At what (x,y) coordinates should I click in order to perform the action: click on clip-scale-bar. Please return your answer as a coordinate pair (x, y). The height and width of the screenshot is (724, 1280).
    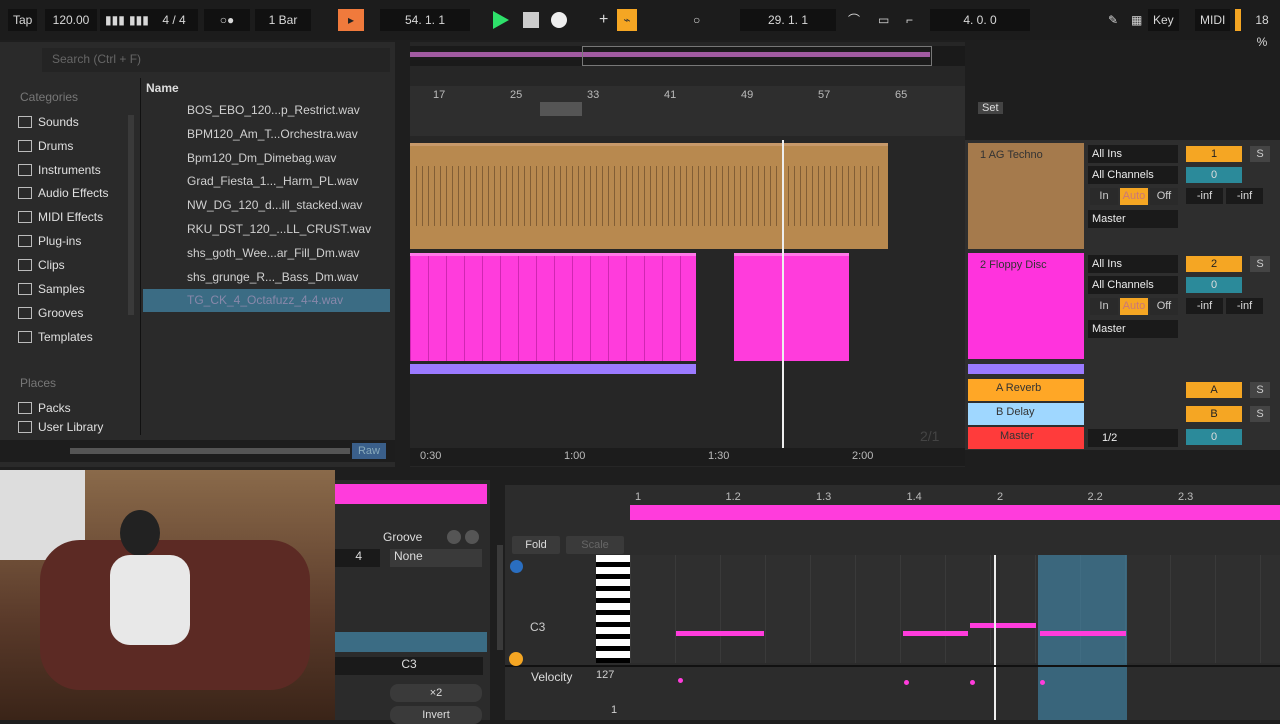
    Looking at the image, I should click on (411, 642).